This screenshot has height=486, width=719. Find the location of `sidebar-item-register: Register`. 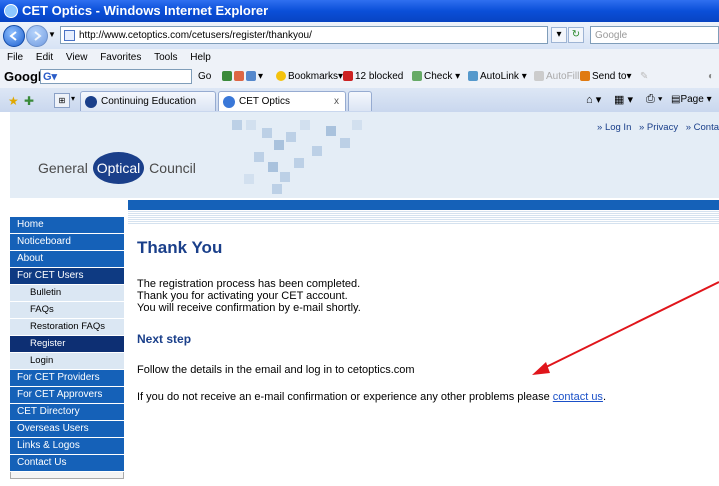

sidebar-item-register: Register is located at coordinates (67, 344).